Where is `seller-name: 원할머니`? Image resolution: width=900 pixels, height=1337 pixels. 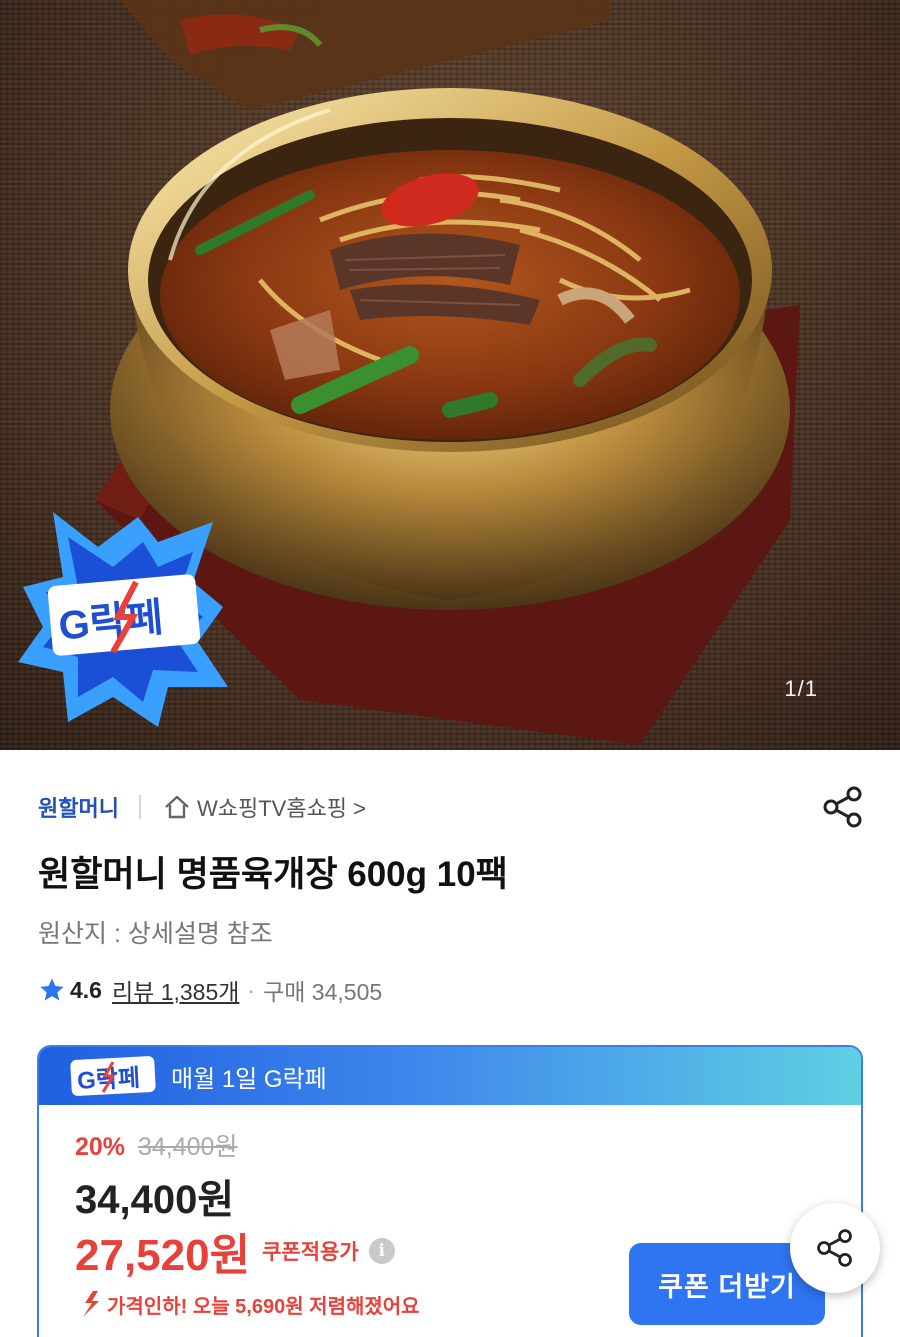
seller-name: 원할머니 is located at coordinates (78, 807).